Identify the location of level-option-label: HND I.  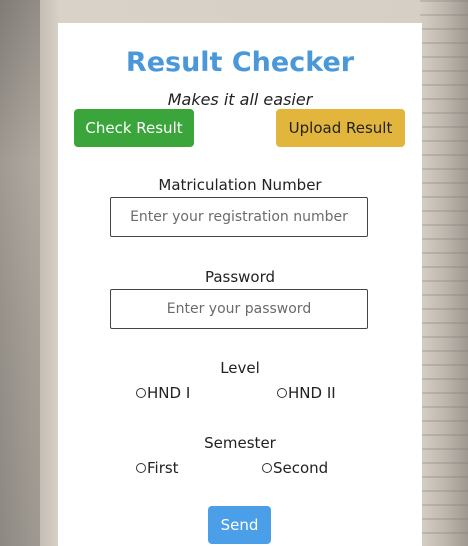
(169, 393).